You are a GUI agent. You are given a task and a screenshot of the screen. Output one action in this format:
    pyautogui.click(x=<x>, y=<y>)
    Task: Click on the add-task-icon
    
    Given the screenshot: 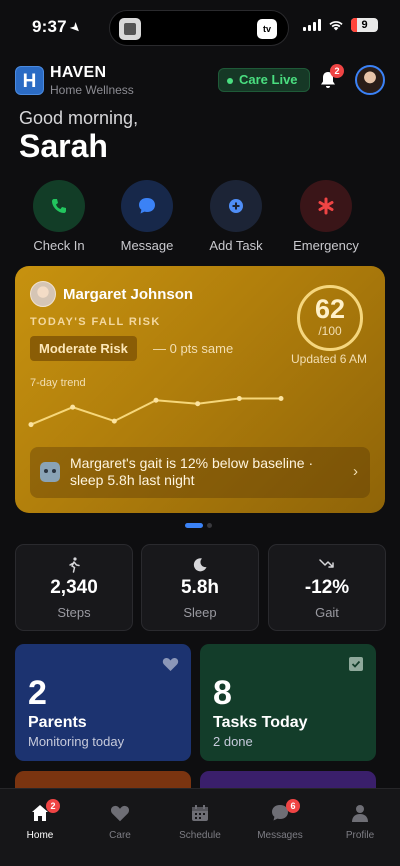 What is the action you would take?
    pyautogui.click(x=236, y=206)
    